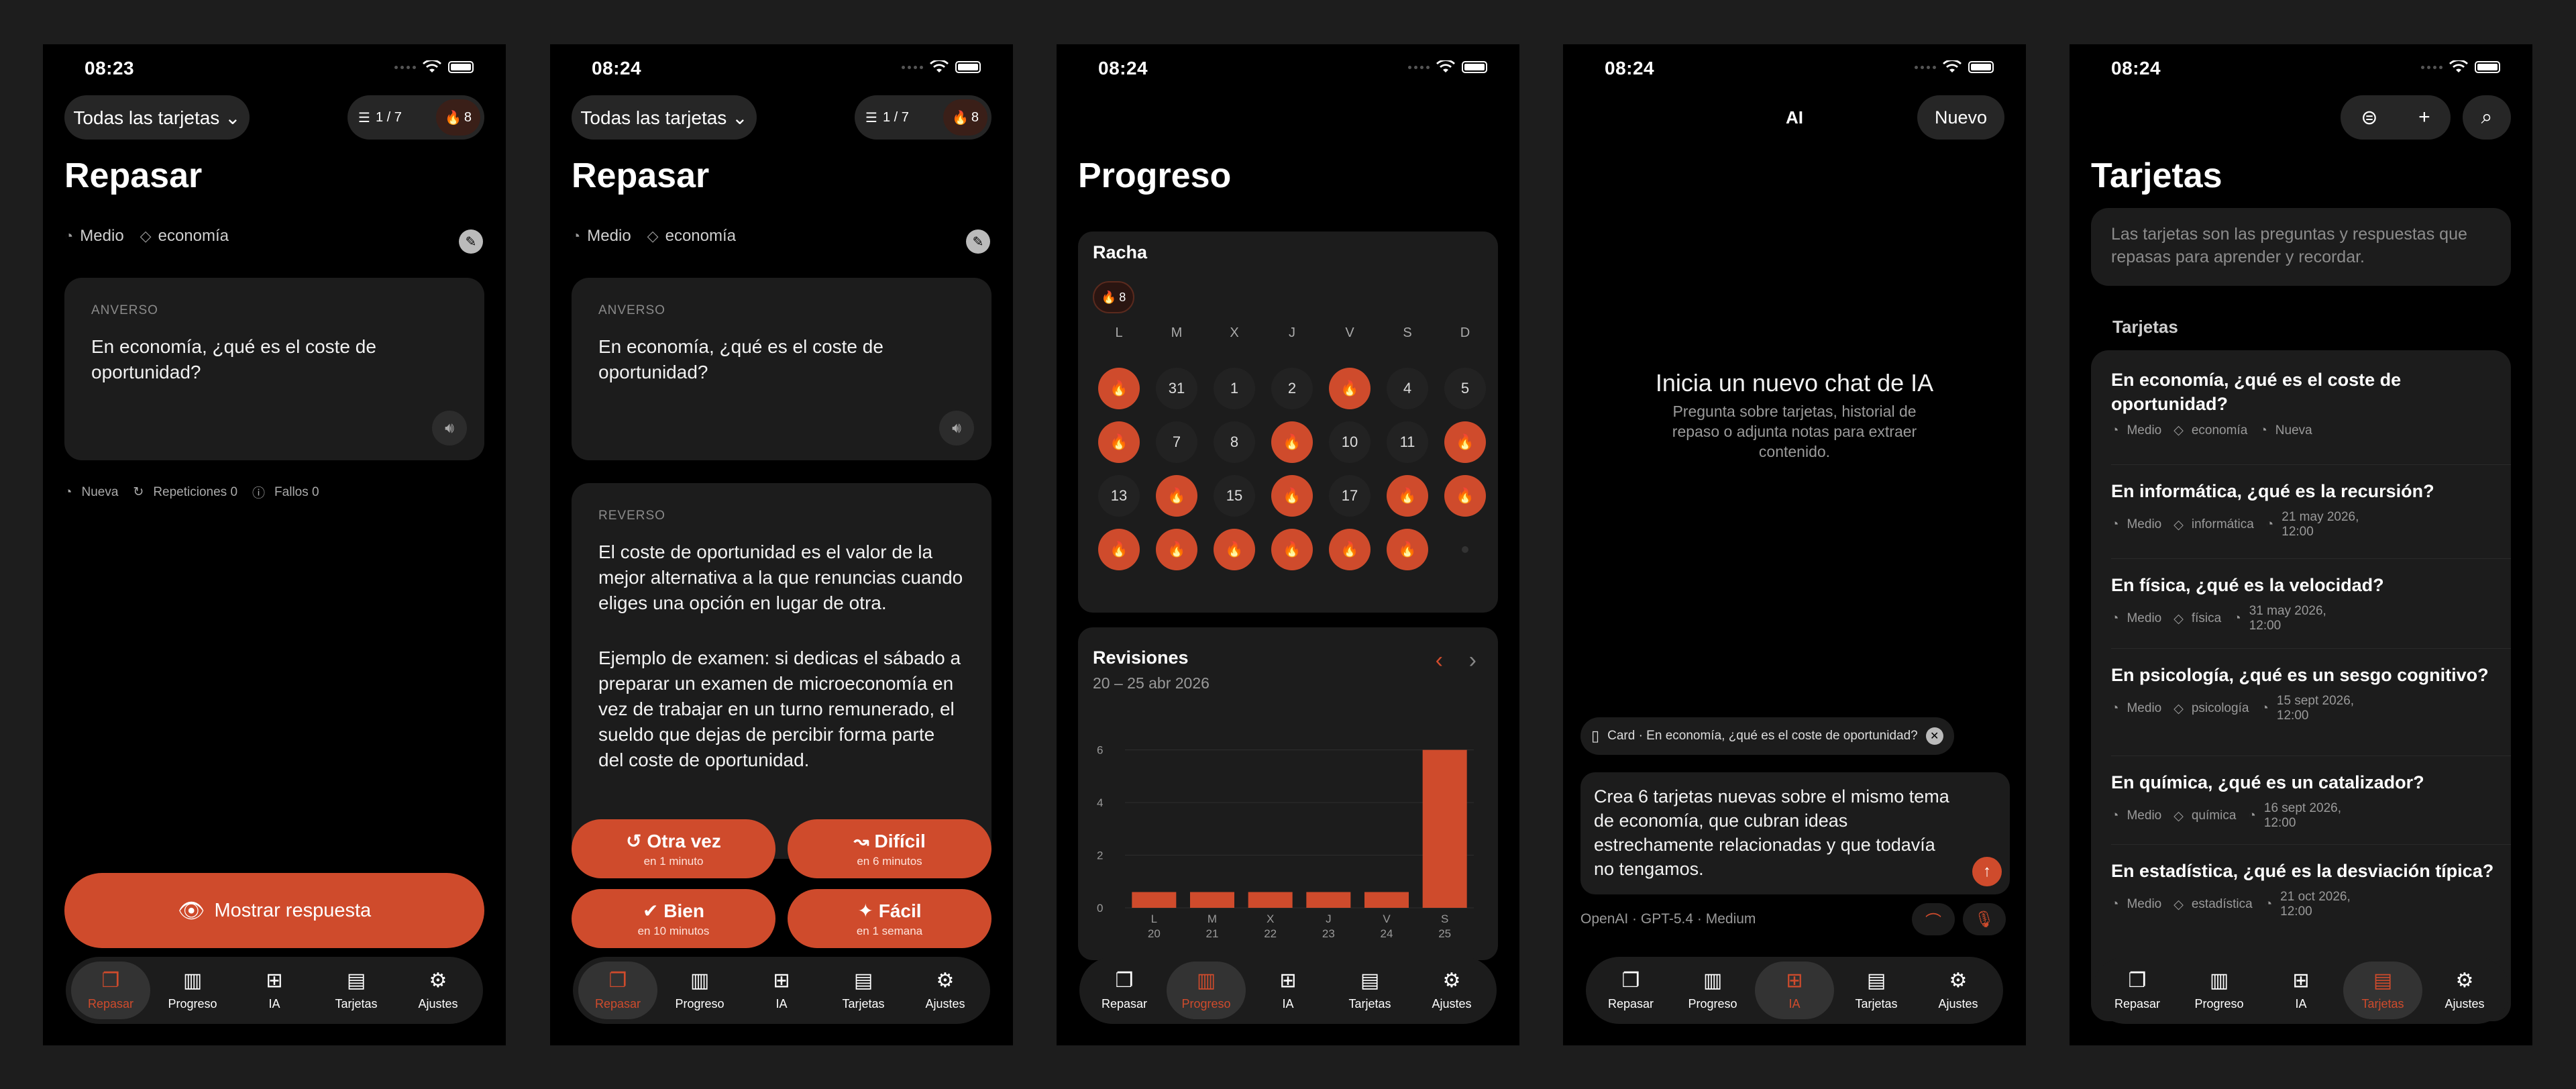  I want to click on attach-icon: ⌒, so click(1933, 919).